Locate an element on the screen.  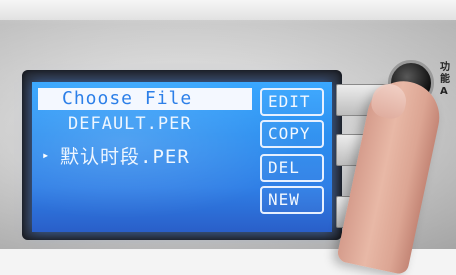
file-item-selected: 默认时段.PER is located at coordinates (125, 155).